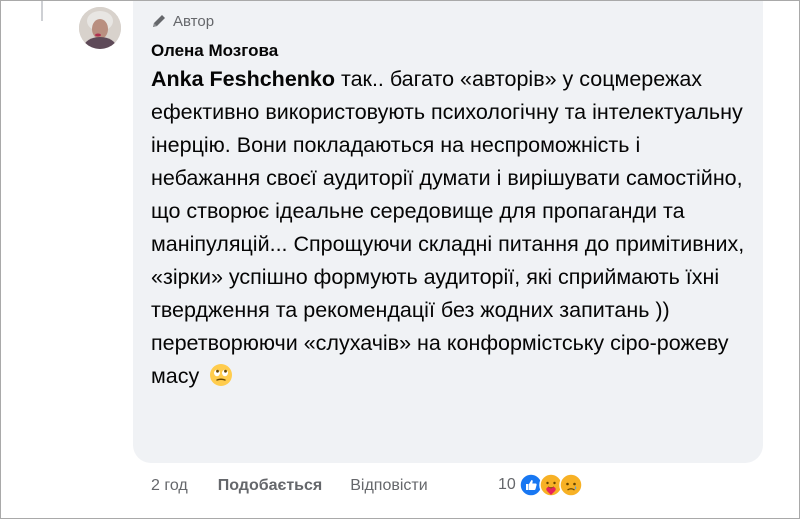 The image size is (800, 519). I want to click on comment-actions: 2 год Подобається Відповісти, so click(289, 486).